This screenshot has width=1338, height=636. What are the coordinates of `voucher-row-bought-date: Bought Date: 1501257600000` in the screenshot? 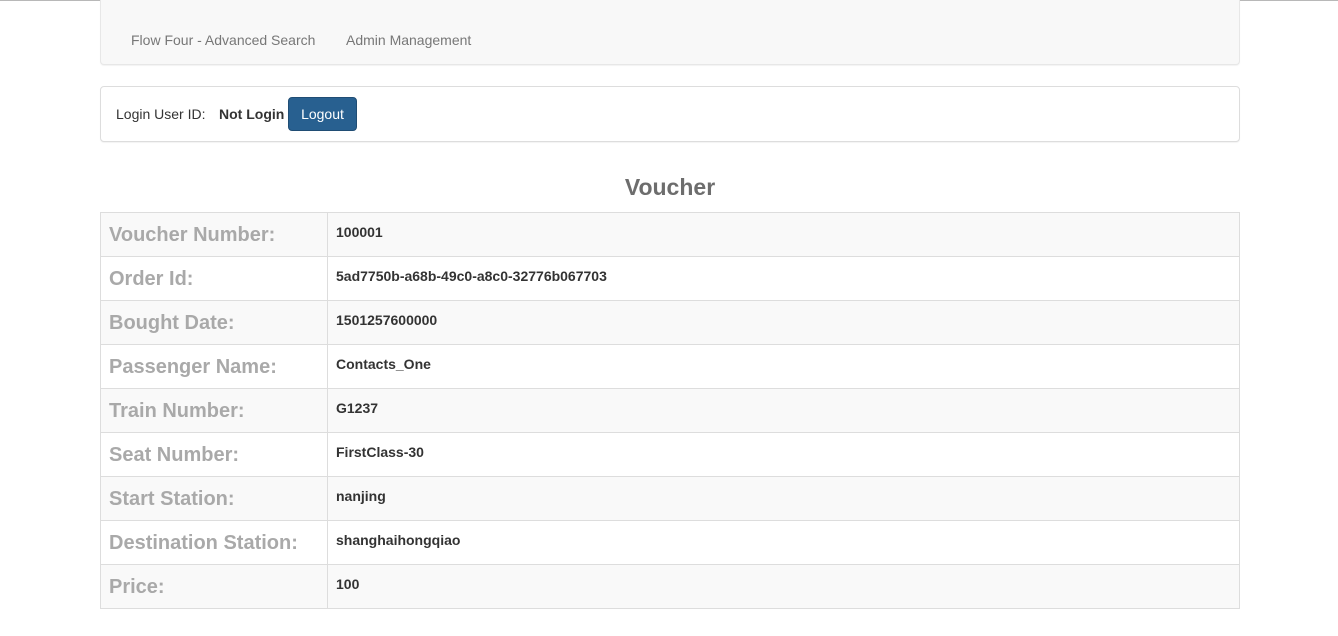 It's located at (670, 322).